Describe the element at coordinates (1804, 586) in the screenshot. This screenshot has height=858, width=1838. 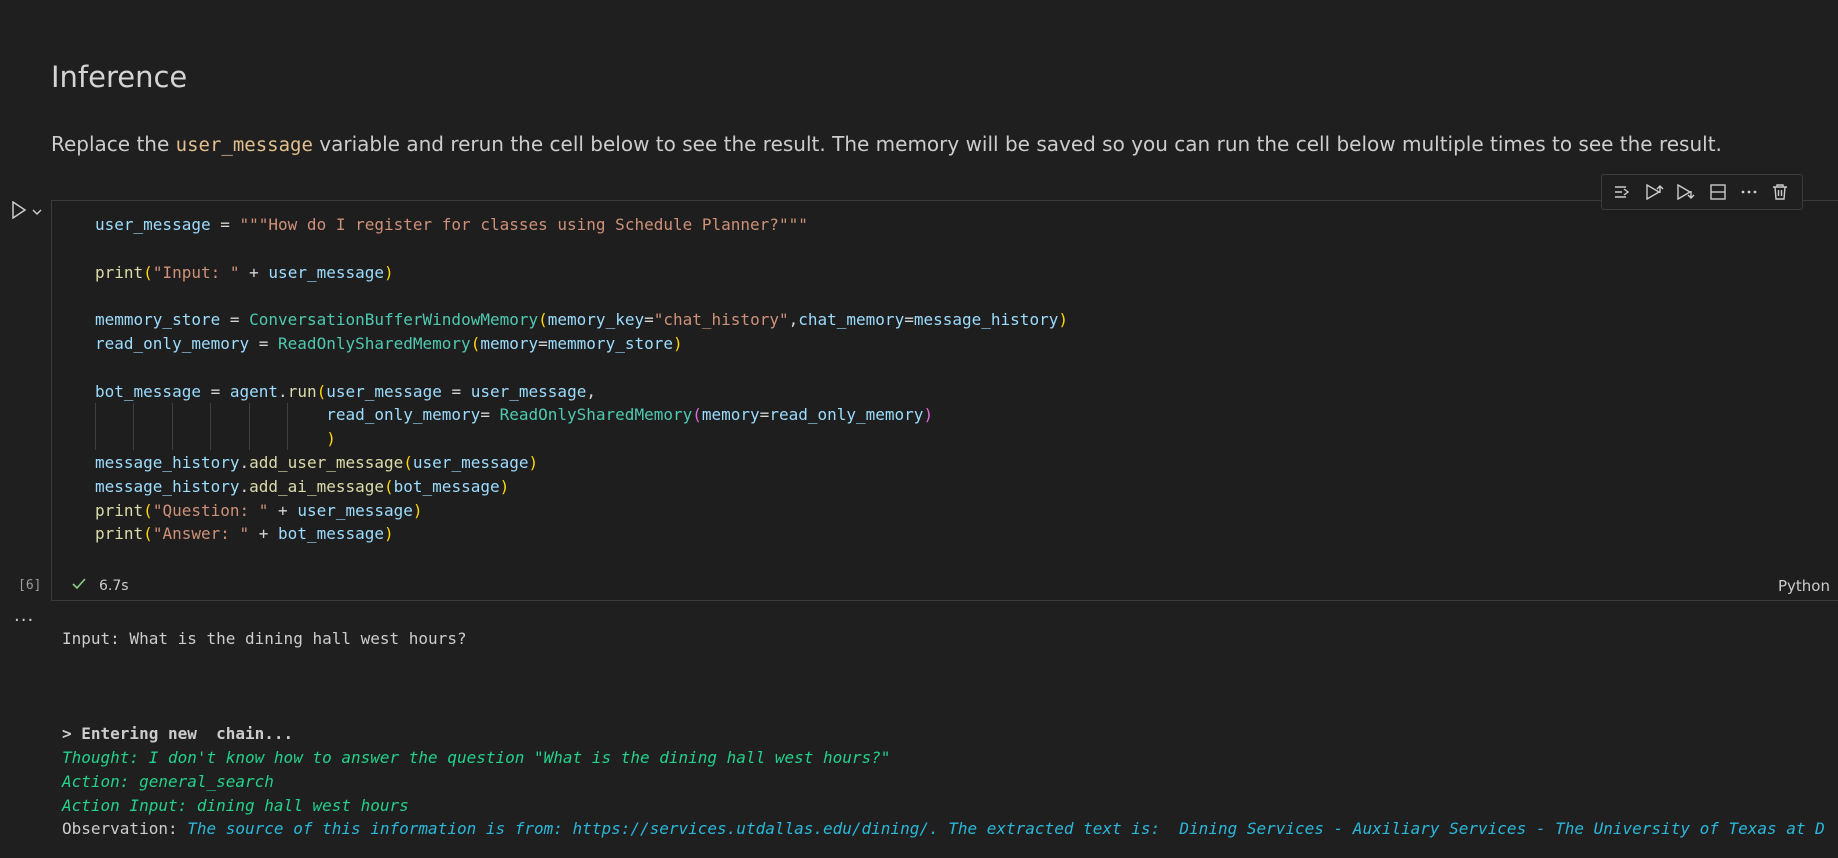
I see `kernel-language: Python` at that location.